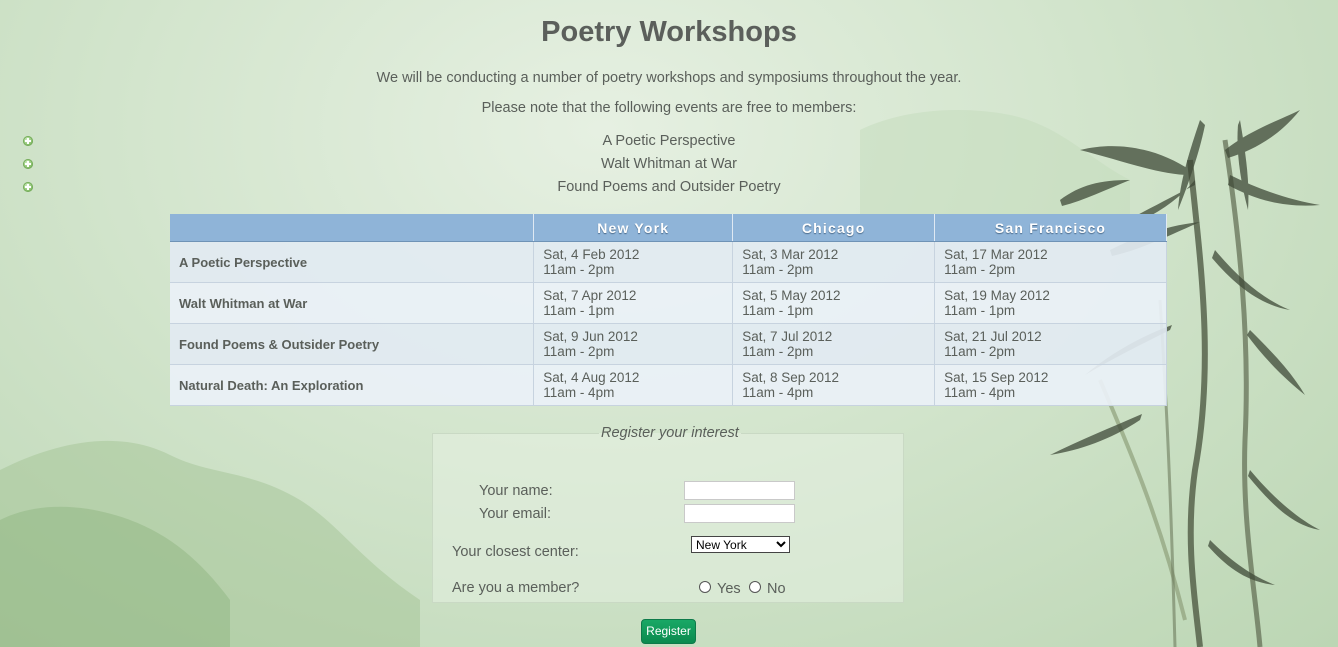 The width and height of the screenshot is (1338, 647). What do you see at coordinates (705, 587) in the screenshot?
I see `member-yes-radio` at bounding box center [705, 587].